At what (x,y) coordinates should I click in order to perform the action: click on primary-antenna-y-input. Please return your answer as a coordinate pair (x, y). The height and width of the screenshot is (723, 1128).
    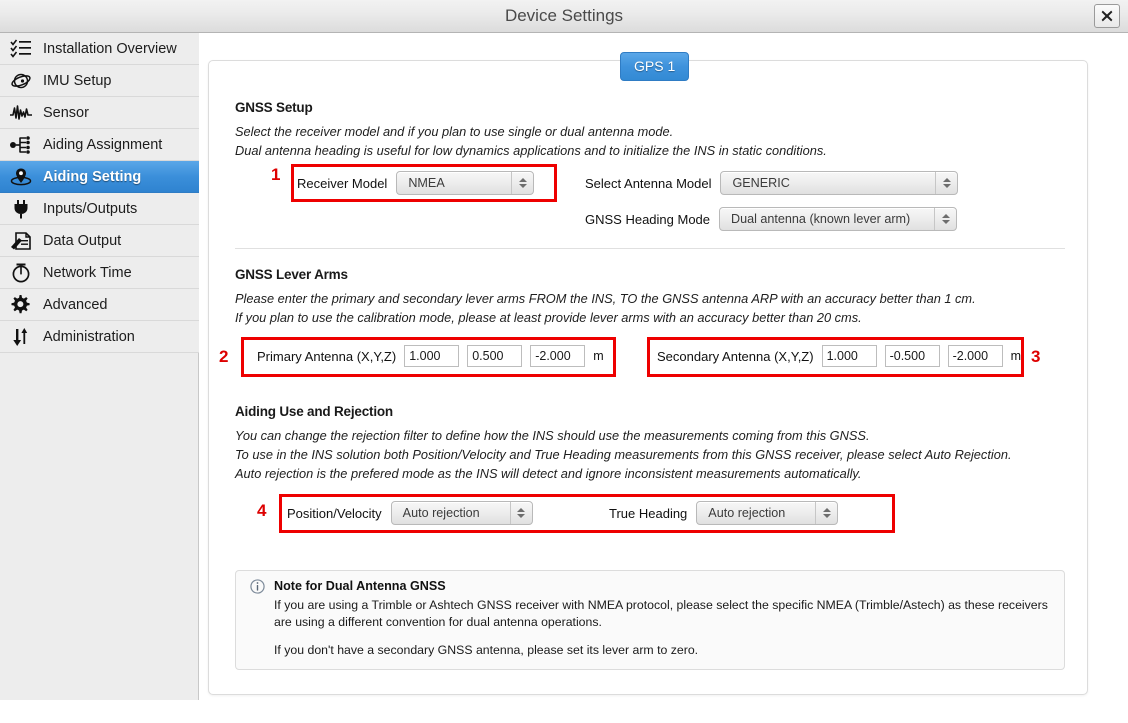
    Looking at the image, I should click on (495, 356).